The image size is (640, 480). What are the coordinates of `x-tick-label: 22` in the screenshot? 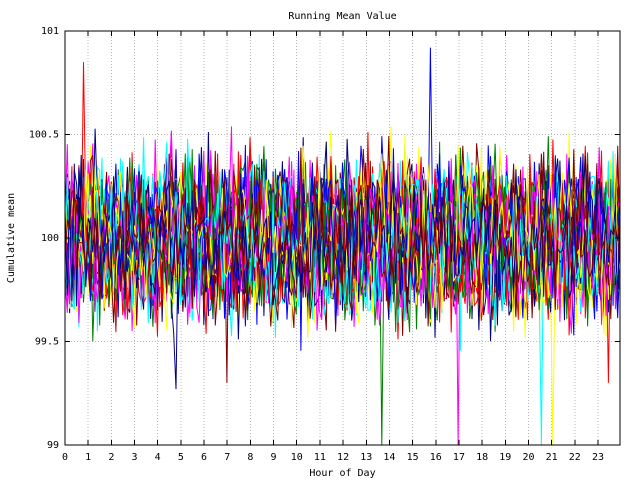 It's located at (575, 457).